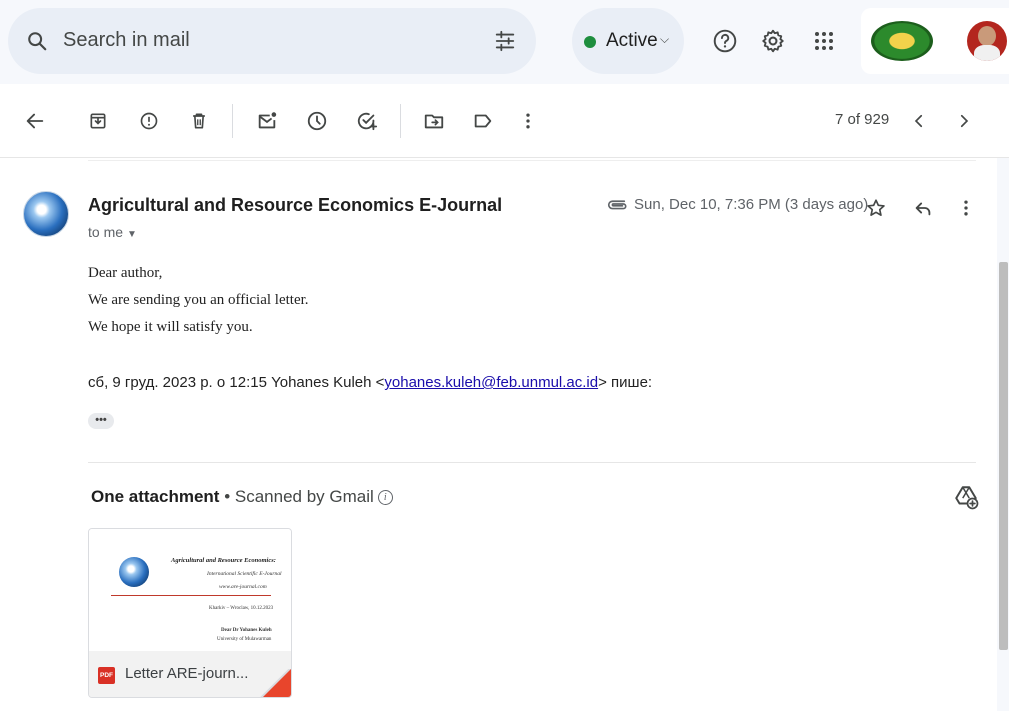 The width and height of the screenshot is (1009, 711). Describe the element at coordinates (223, 560) in the screenshot. I see `preview-text: Agricultural and Resource Economics:` at that location.